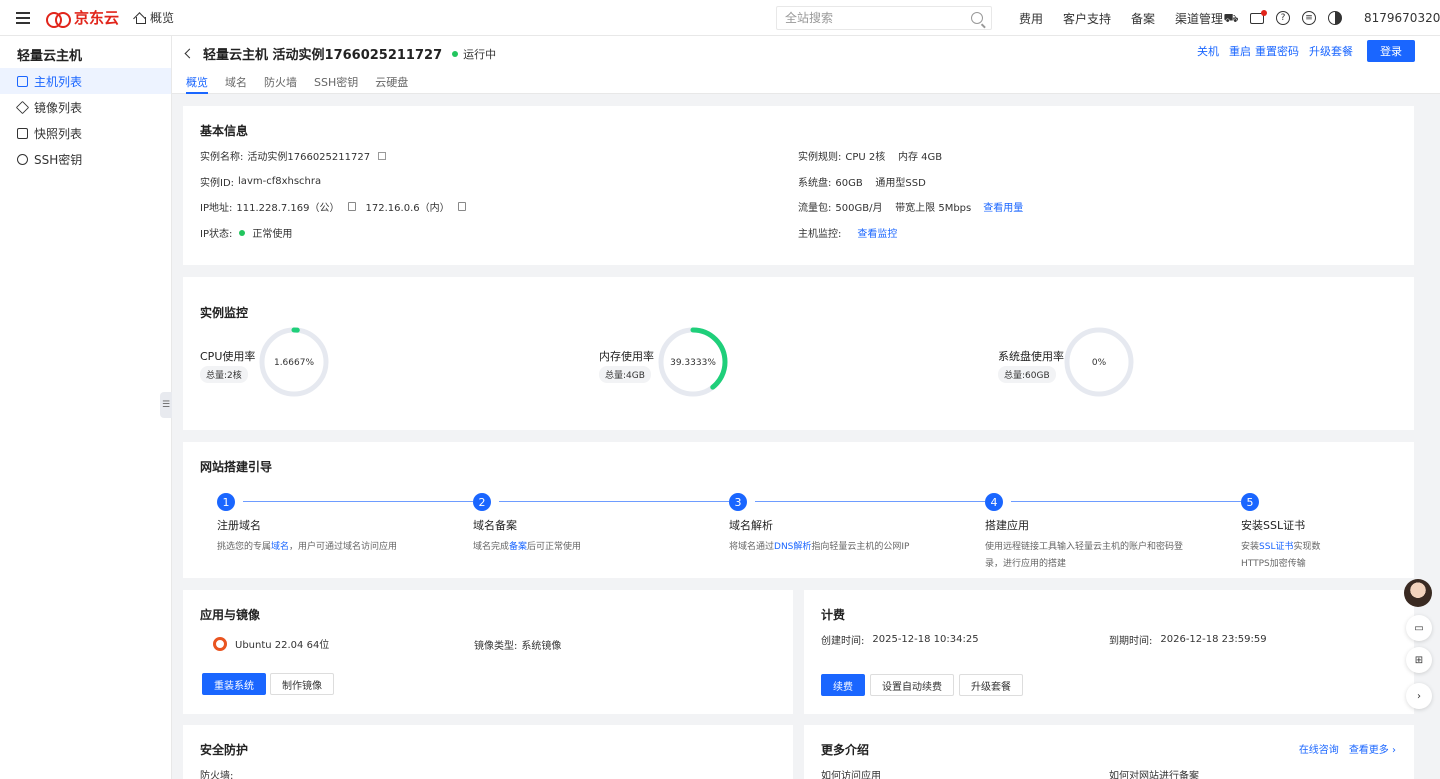 Image resolution: width=1440 pixels, height=779 pixels. I want to click on top-link-channel: 渠道管理, so click(1199, 18).